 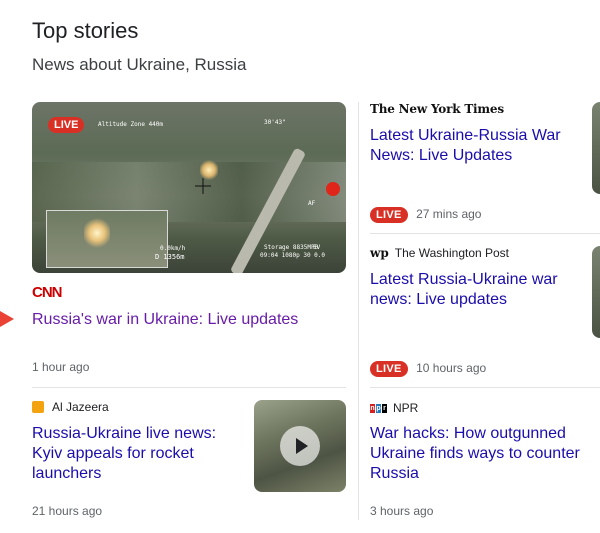 What do you see at coordinates (384, 408) in the screenshot?
I see `npr-logo-letter: r` at bounding box center [384, 408].